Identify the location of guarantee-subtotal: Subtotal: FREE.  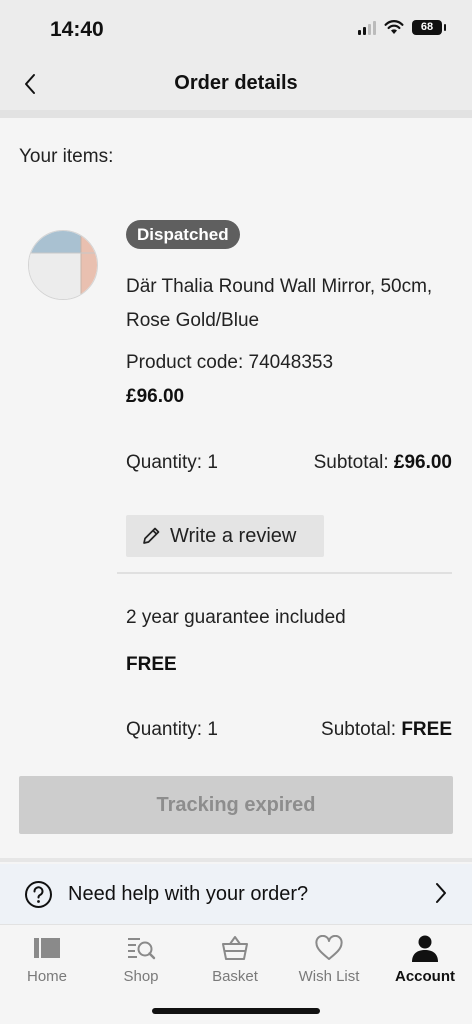
(386, 730).